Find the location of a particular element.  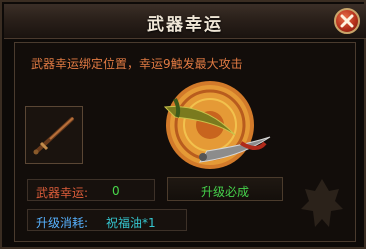

weapon-luck-label: 武器幸运: is located at coordinates (62, 193).